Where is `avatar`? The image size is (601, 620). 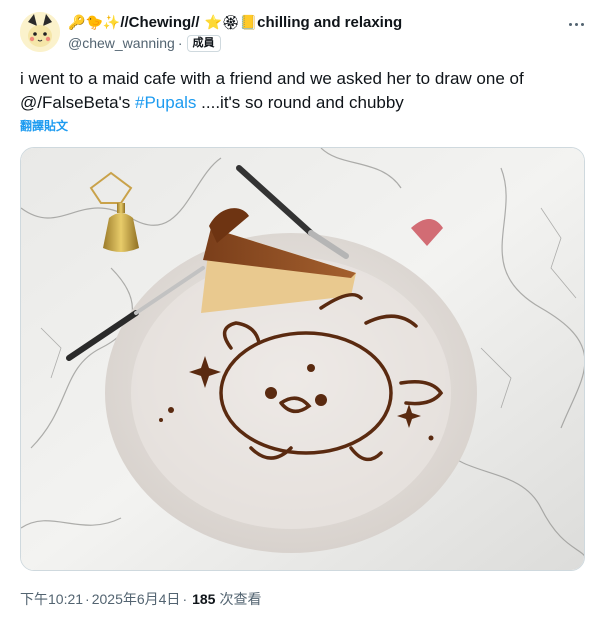
avatar is located at coordinates (40, 32).